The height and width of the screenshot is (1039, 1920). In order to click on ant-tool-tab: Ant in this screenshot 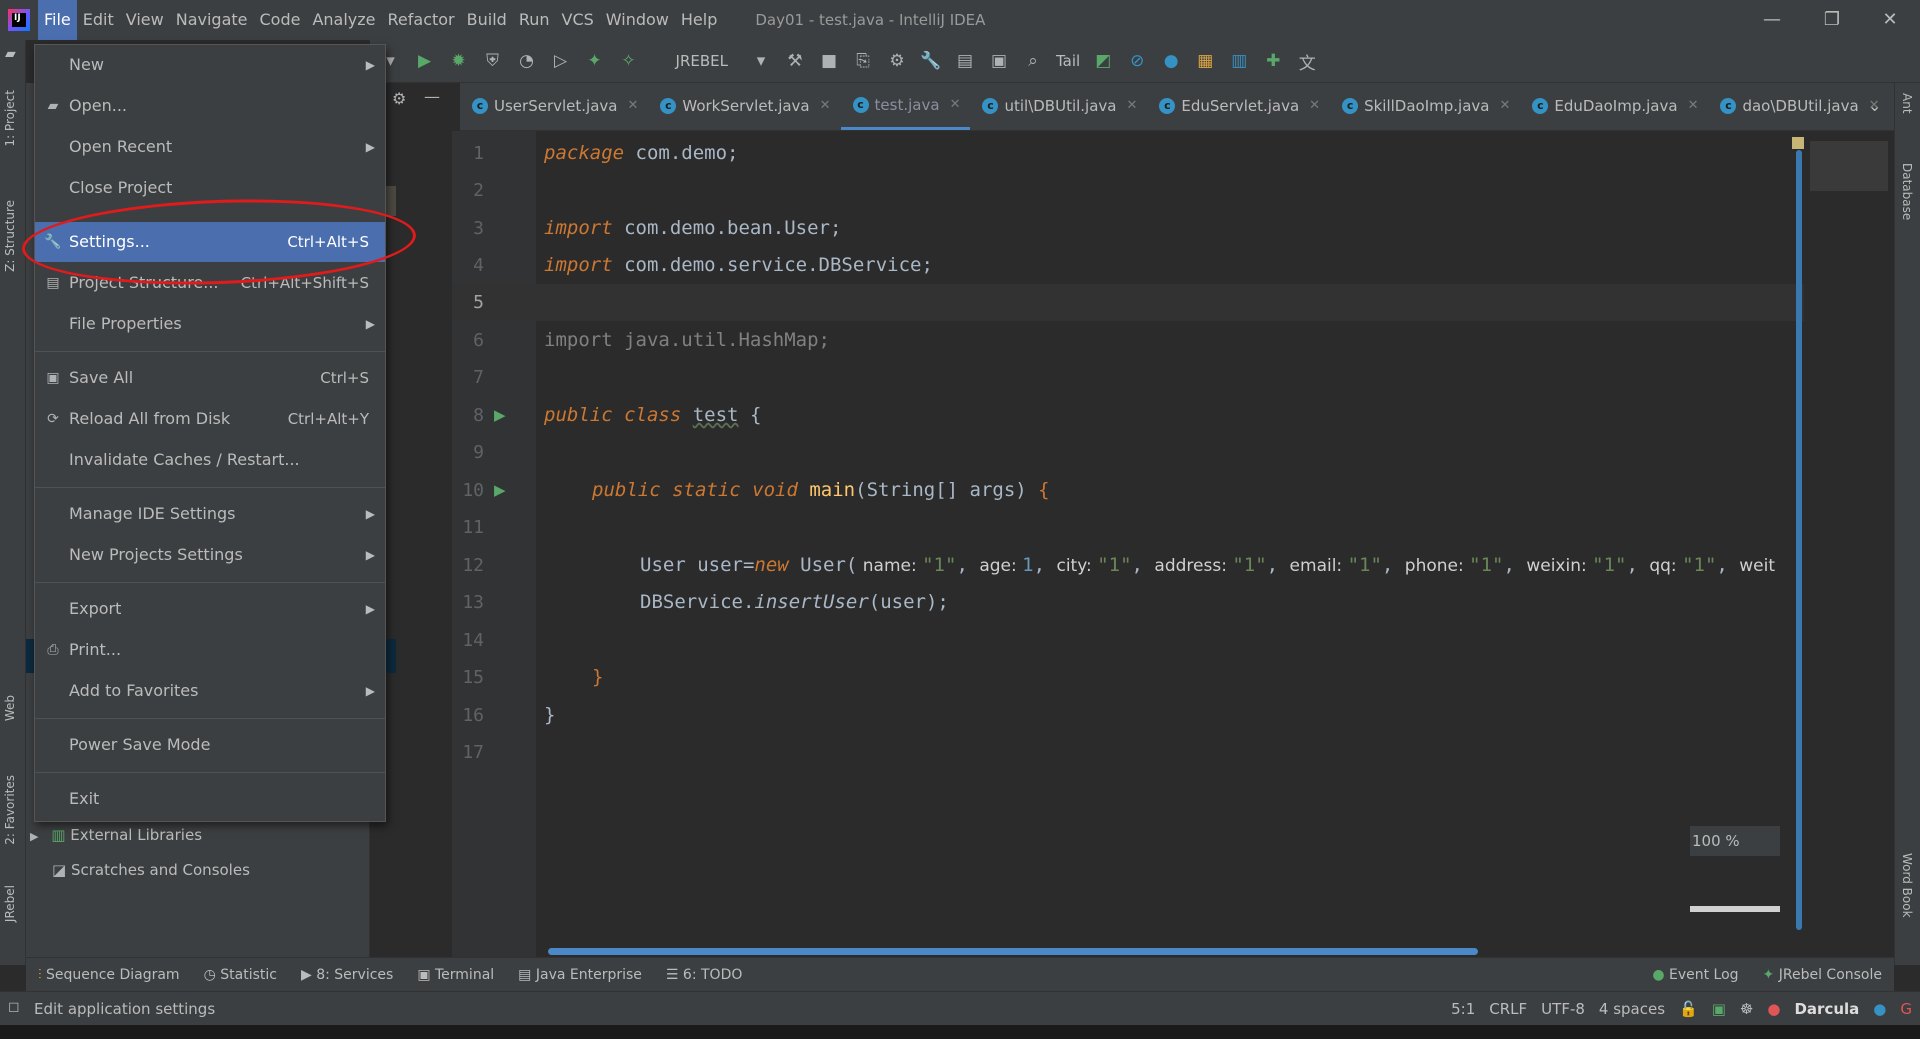, I will do `click(1907, 103)`.